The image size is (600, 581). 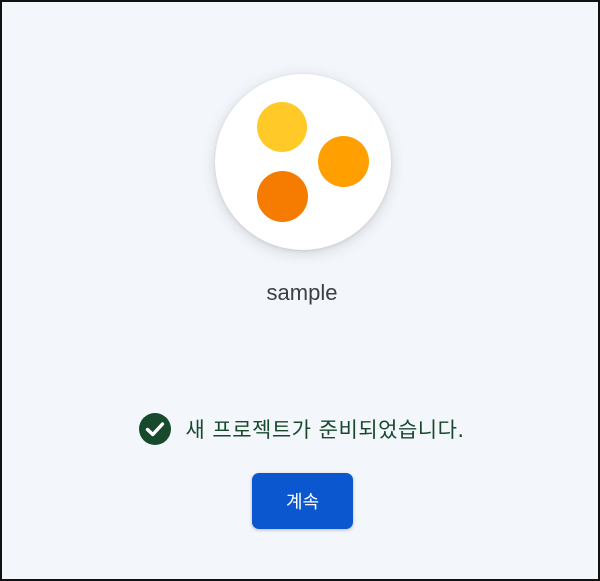 I want to click on check-circle-icon, so click(x=155, y=429).